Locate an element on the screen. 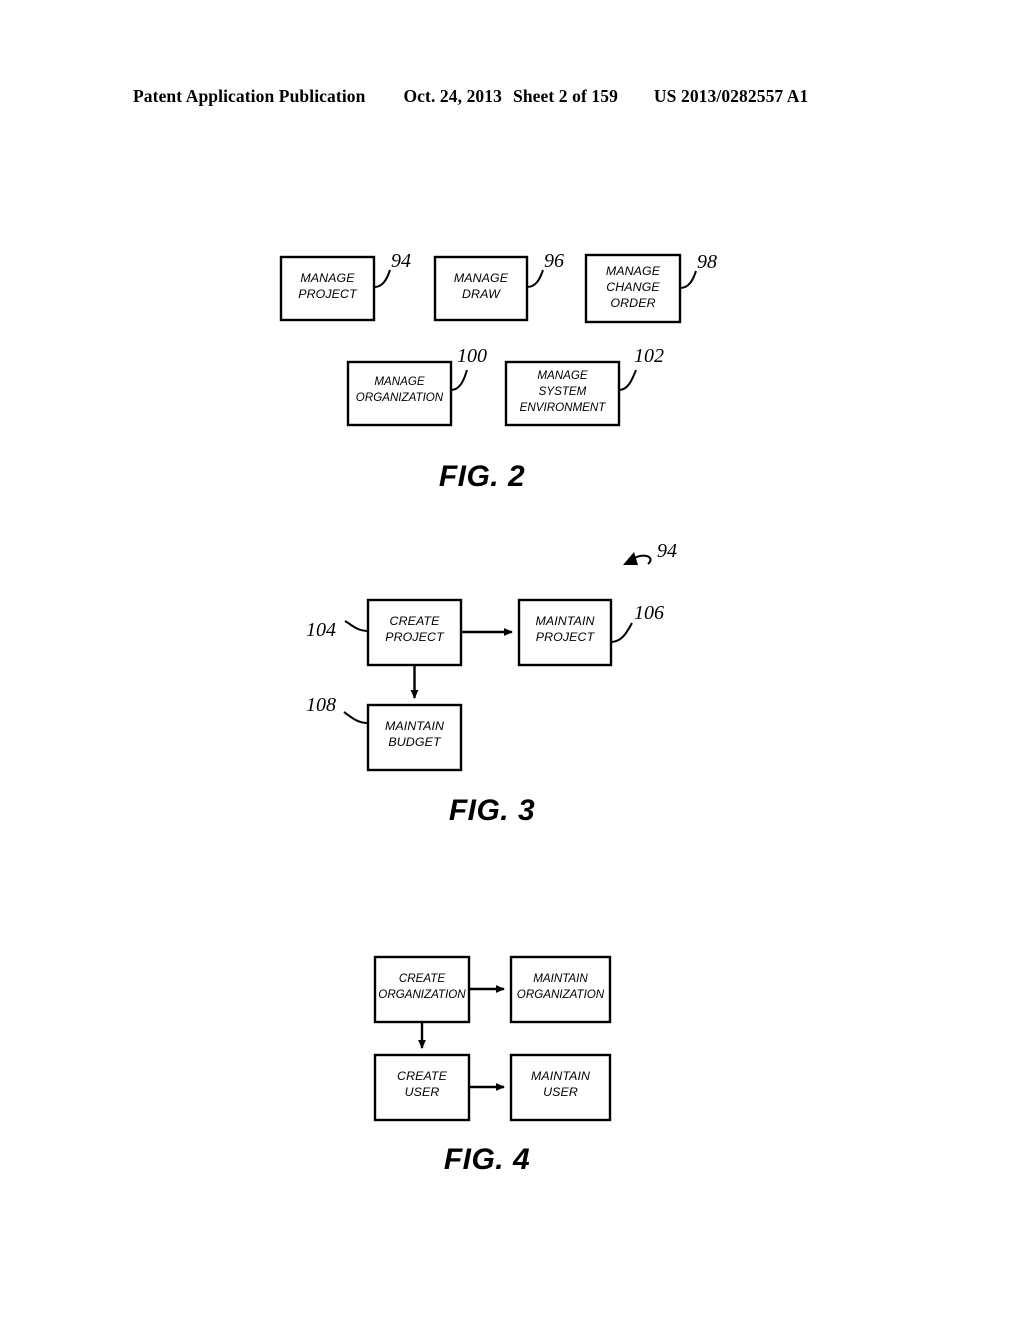 Image resolution: width=1024 pixels, height=1320 pixels. reference-numeral-108: 108 is located at coordinates (321, 705).